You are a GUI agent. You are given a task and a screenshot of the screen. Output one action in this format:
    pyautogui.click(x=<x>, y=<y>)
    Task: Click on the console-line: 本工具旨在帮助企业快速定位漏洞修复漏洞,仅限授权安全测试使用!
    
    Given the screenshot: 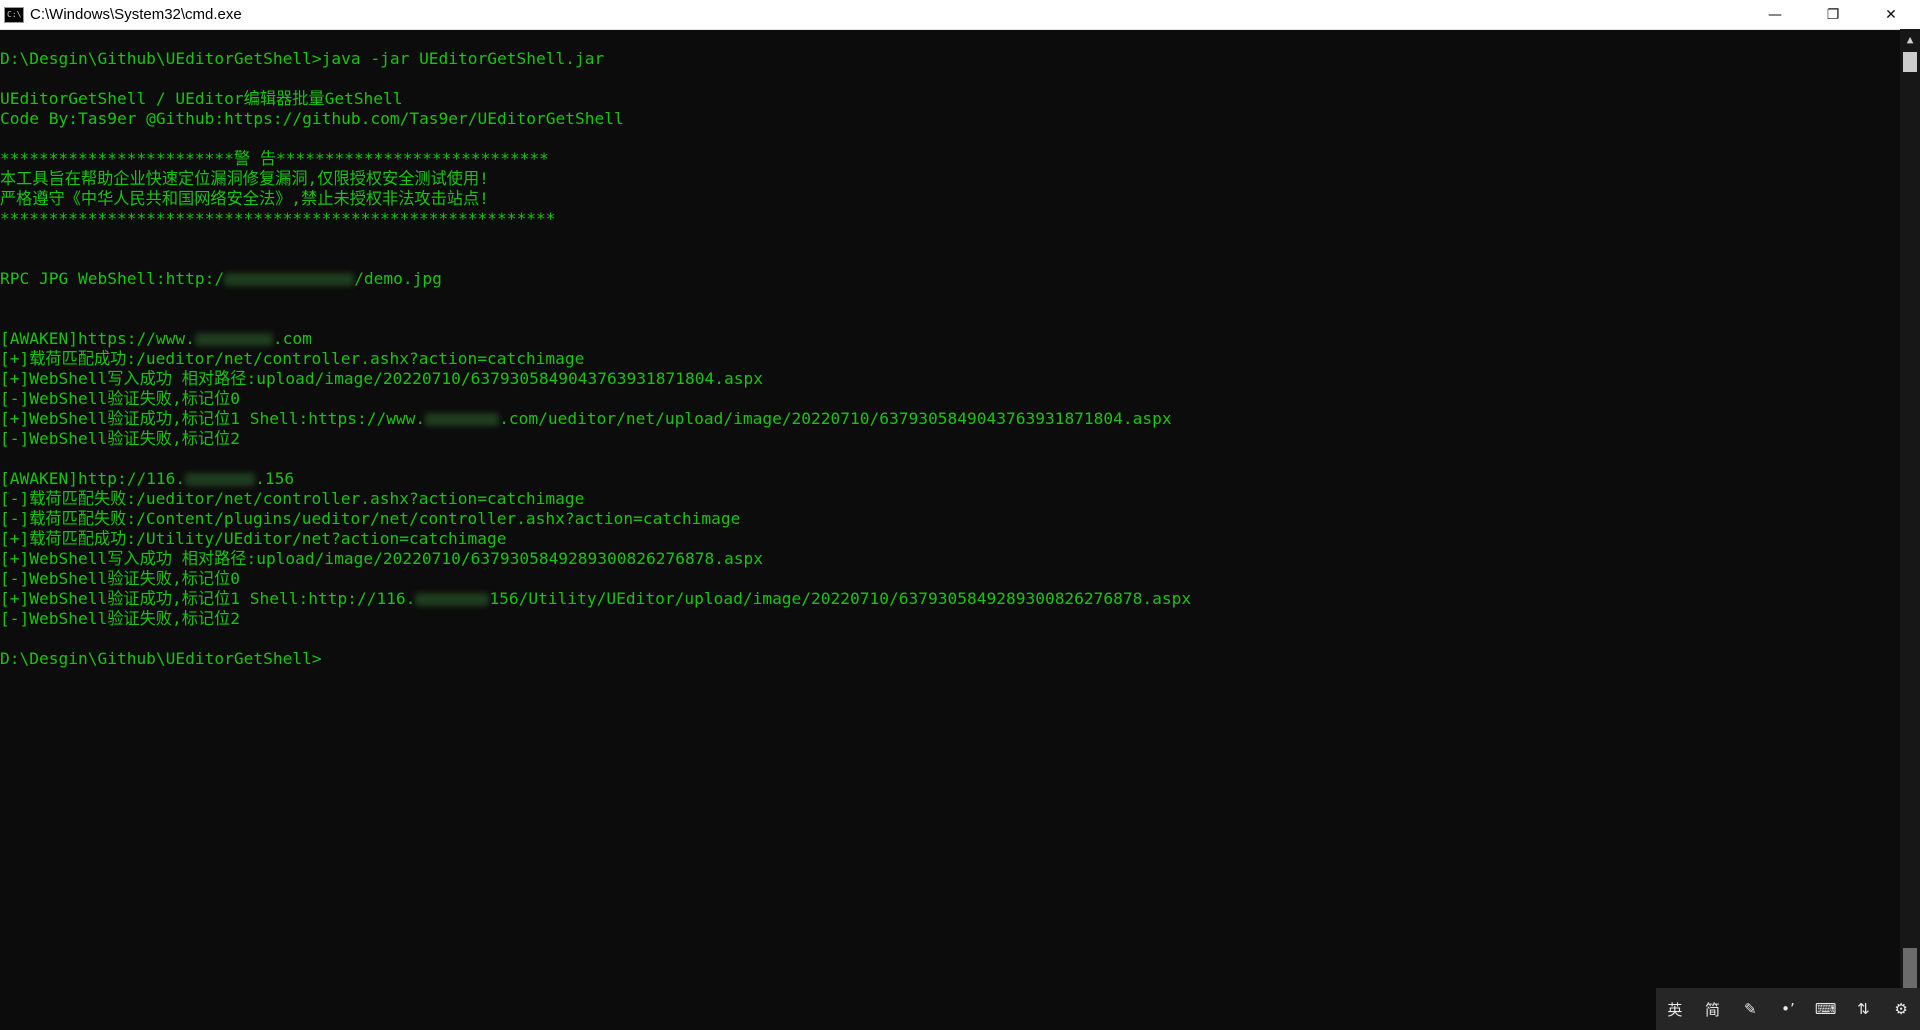 What is the action you would take?
    pyautogui.click(x=950, y=179)
    